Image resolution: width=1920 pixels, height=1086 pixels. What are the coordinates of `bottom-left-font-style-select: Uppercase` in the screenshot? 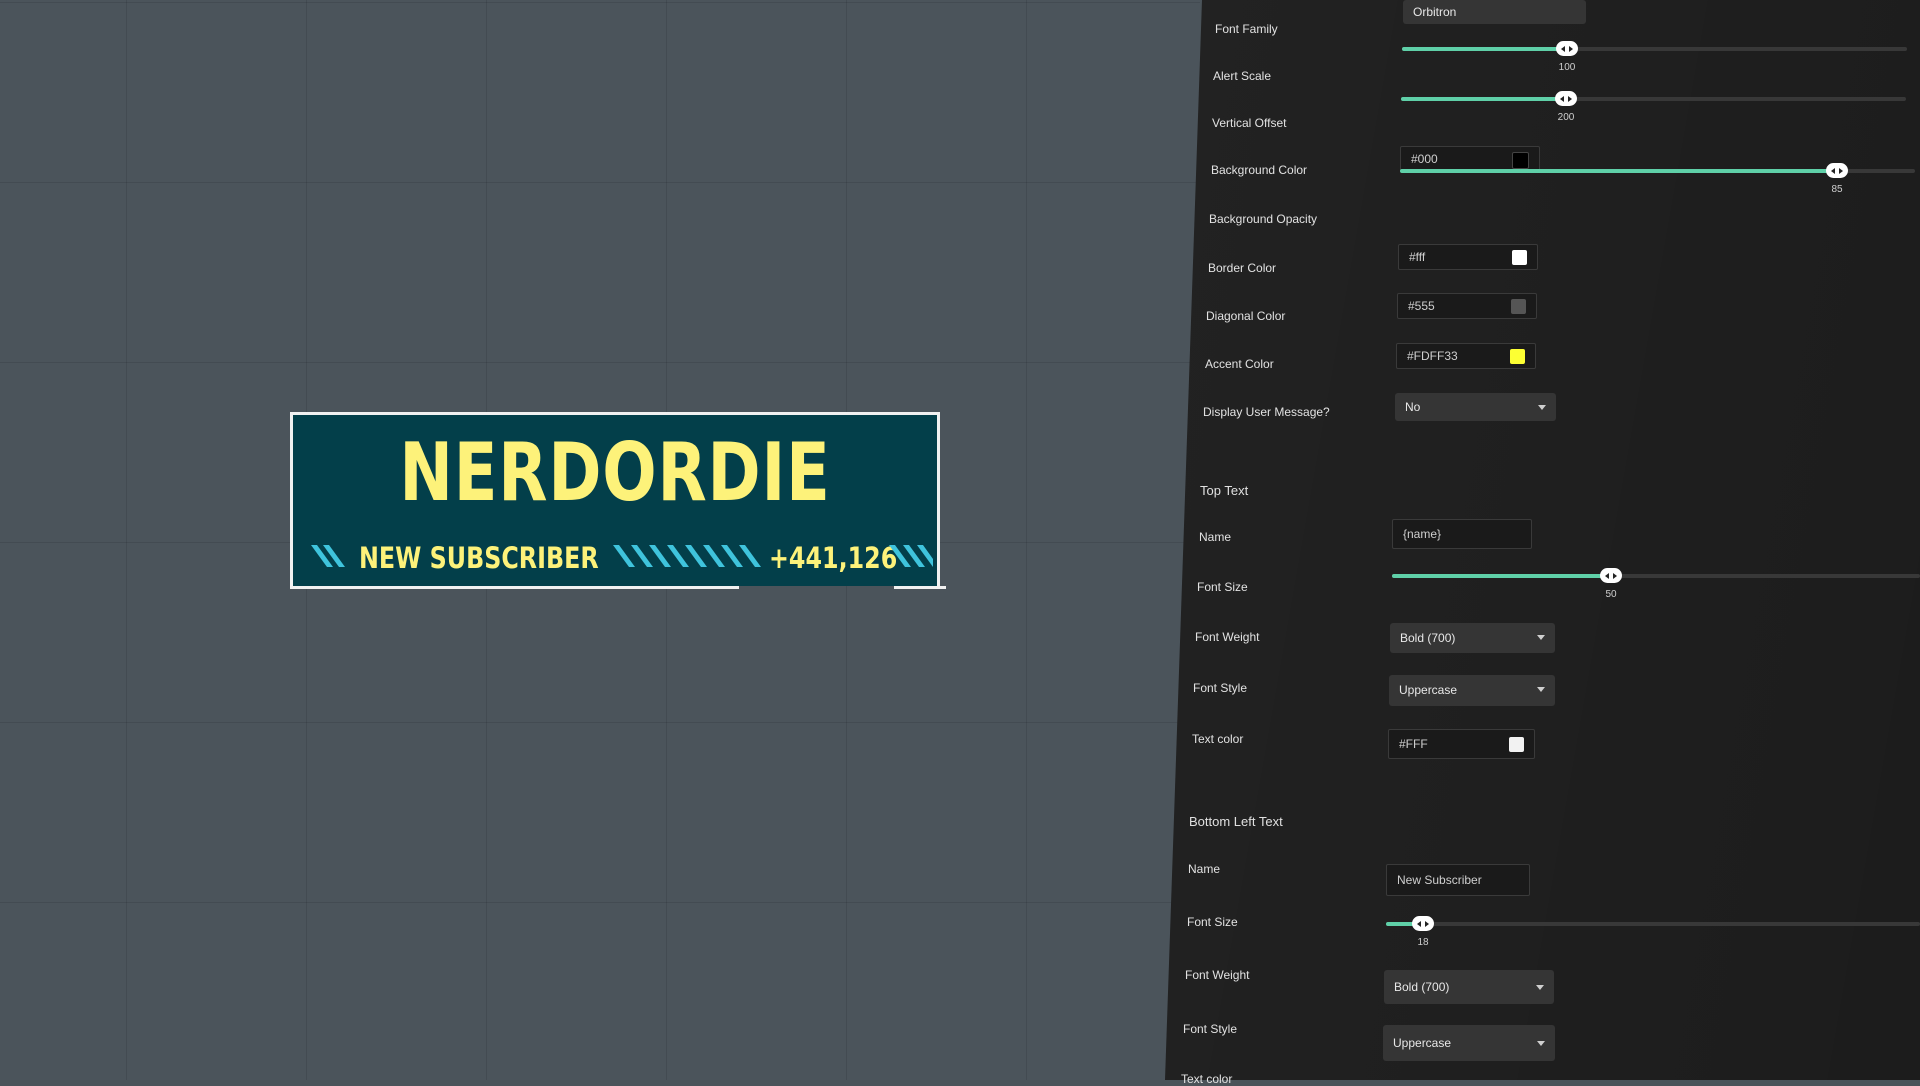 It's located at (1469, 1043).